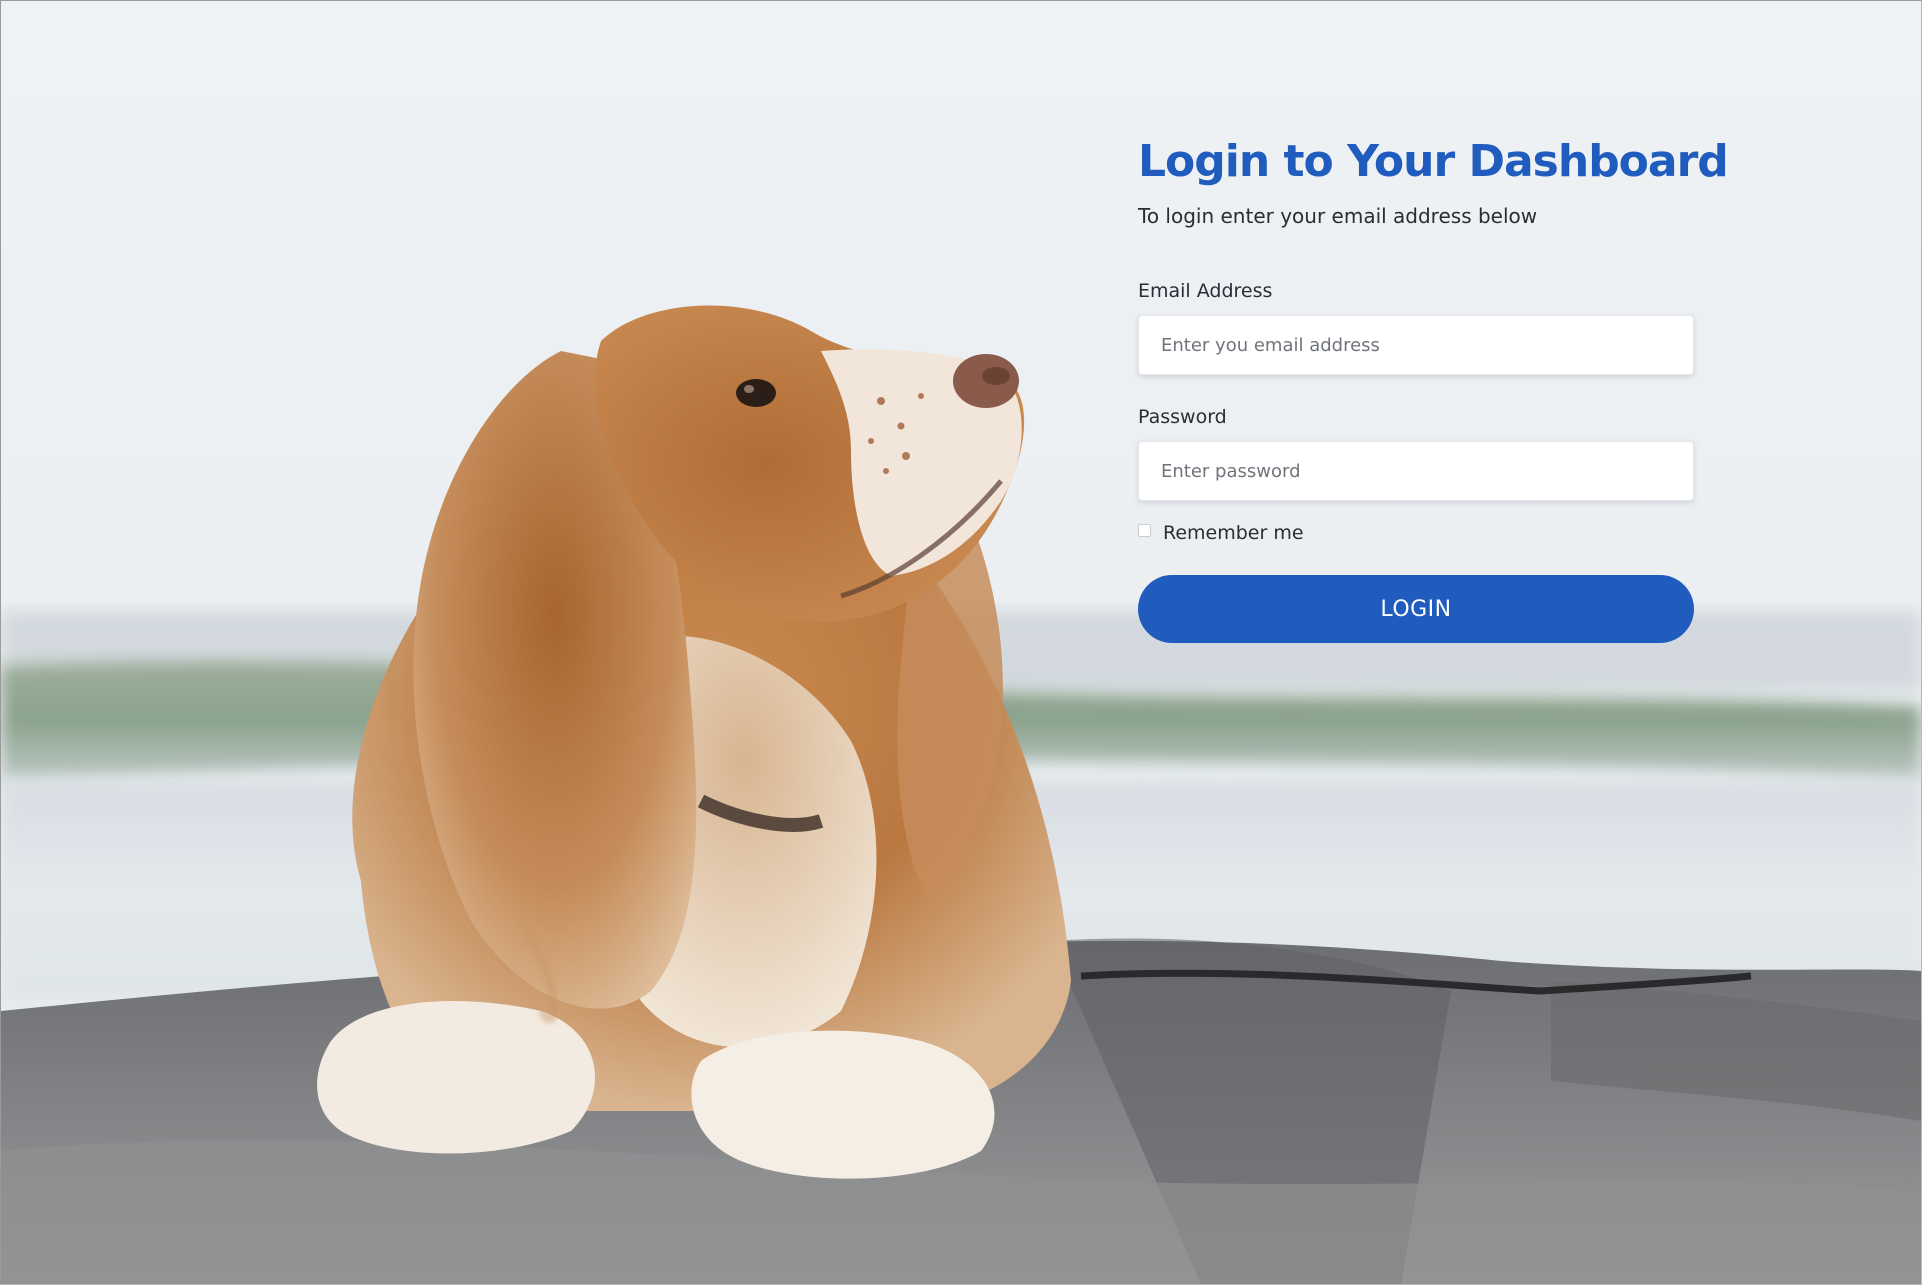 This screenshot has width=1922, height=1288. Describe the element at coordinates (1416, 533) in the screenshot. I see `remember-me-row: Remember me` at that location.